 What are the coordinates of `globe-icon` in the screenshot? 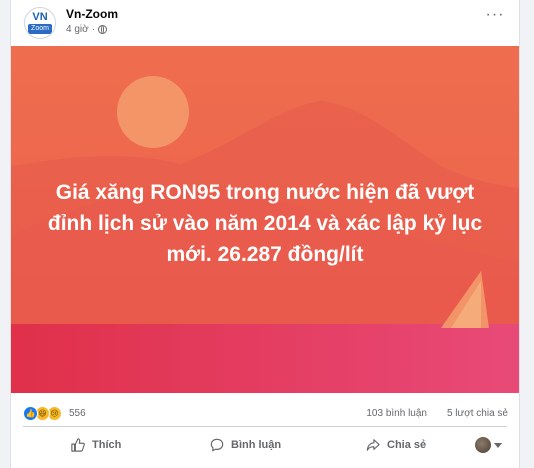 It's located at (103, 29).